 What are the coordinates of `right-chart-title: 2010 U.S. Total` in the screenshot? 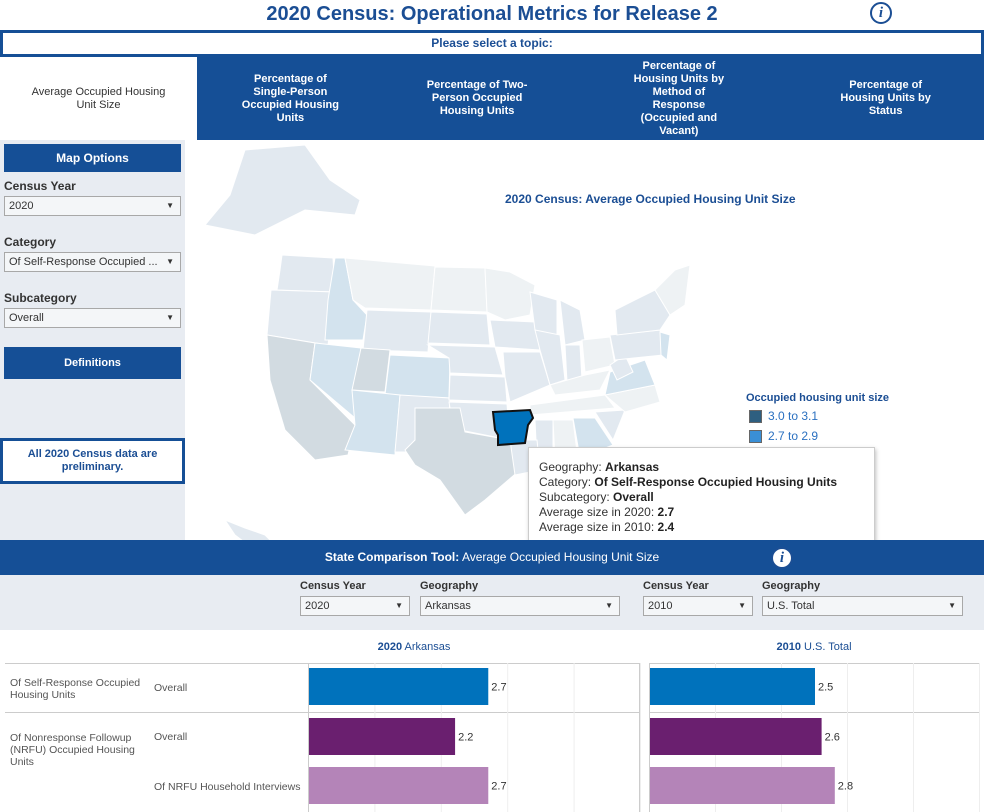 It's located at (814, 647).